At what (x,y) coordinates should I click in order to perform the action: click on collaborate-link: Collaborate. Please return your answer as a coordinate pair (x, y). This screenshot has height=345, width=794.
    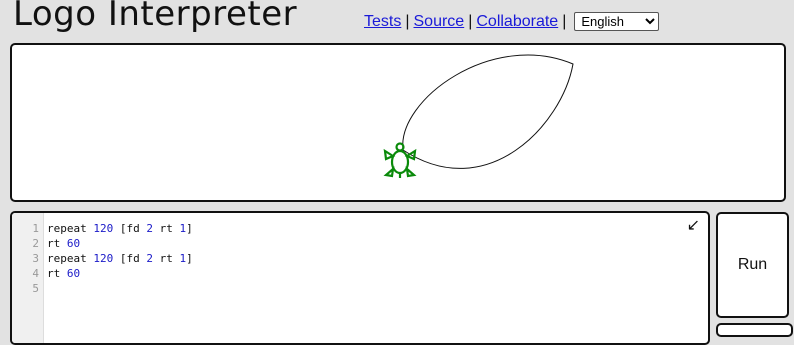
    Looking at the image, I should click on (517, 22).